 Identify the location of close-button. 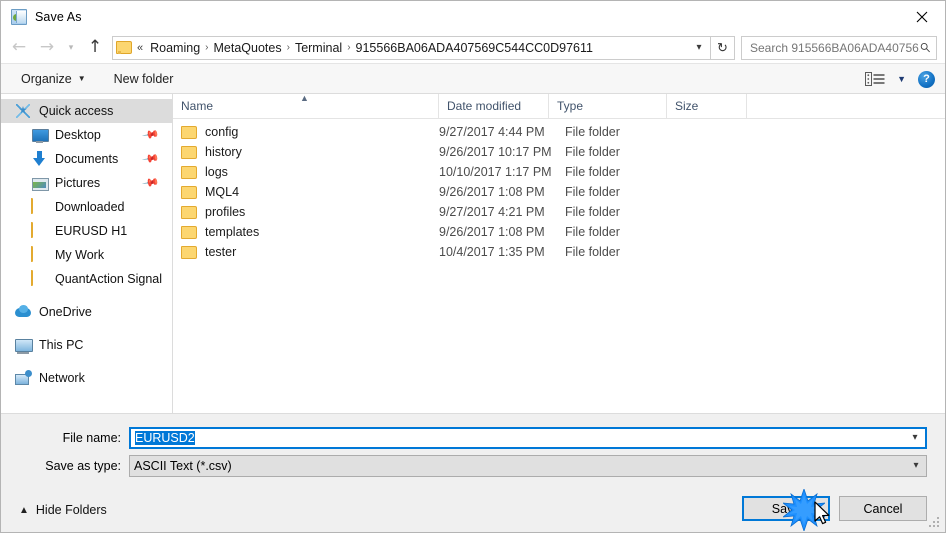
(922, 16).